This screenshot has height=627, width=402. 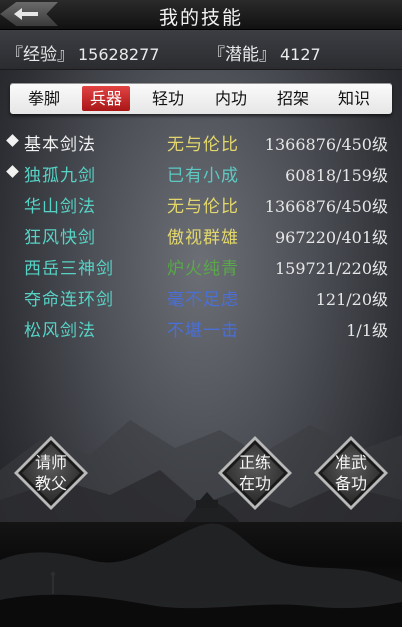 What do you see at coordinates (60, 207) in the screenshot?
I see `skill-name: 华山剑法` at bounding box center [60, 207].